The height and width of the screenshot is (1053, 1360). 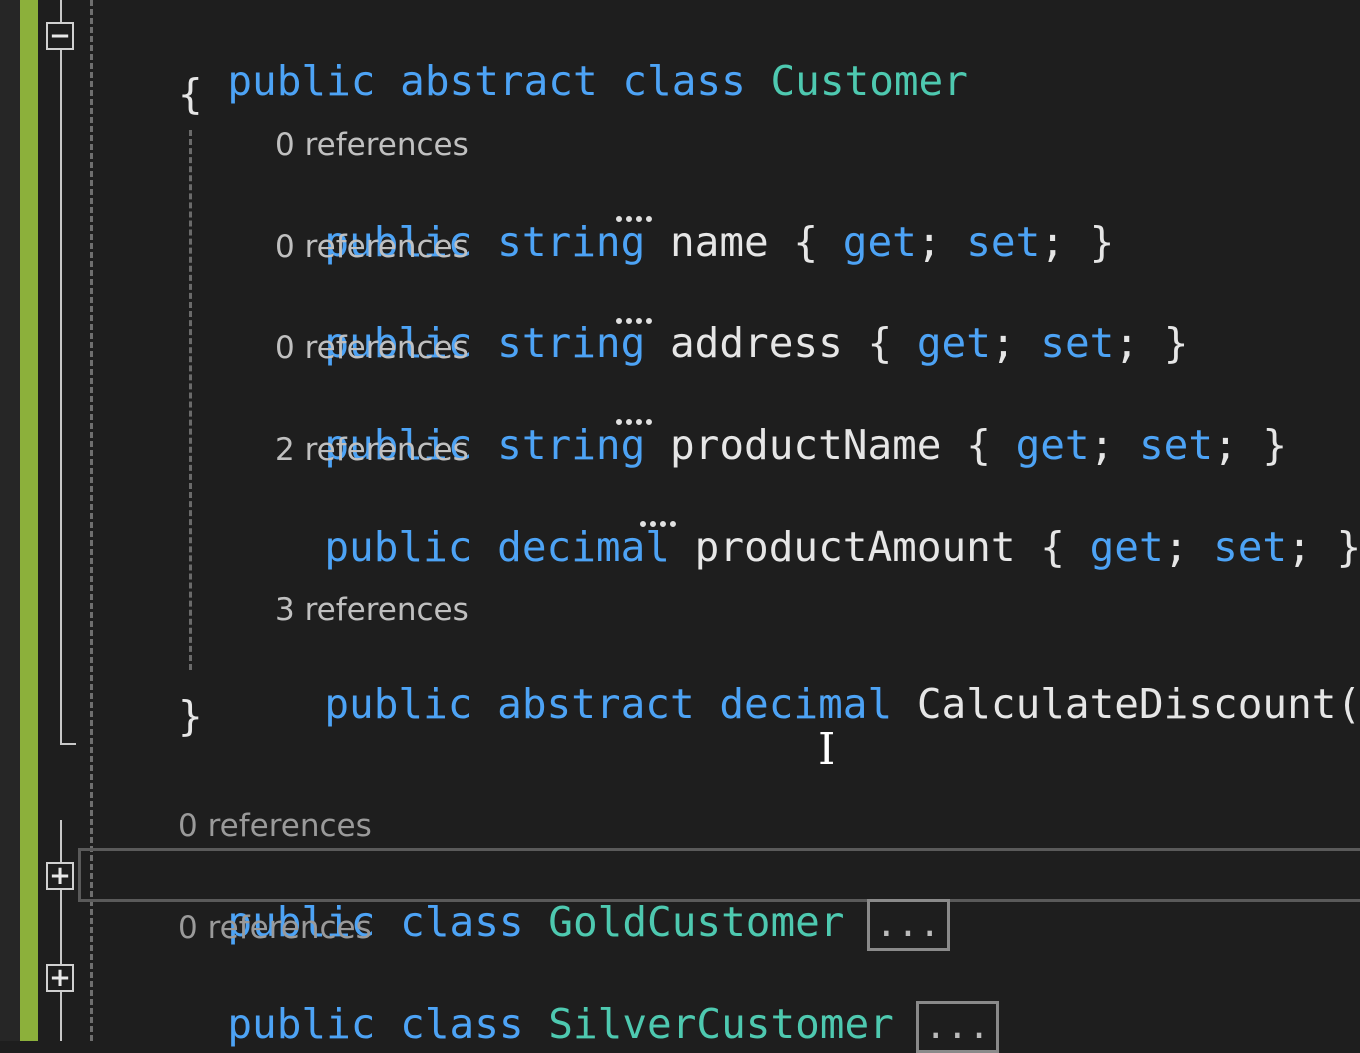 I want to click on collapse-icon: −, so click(x=60, y=36).